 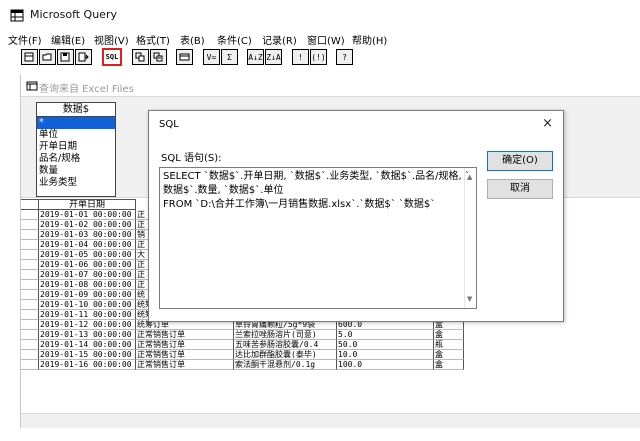 I want to click on menu-window: 窗口(W), so click(x=326, y=39).